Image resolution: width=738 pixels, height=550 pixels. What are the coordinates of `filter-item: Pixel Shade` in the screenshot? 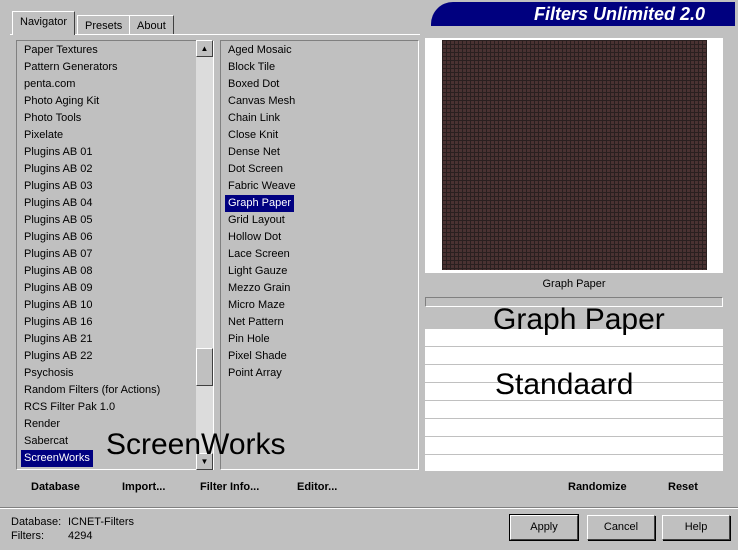 It's located at (257, 356).